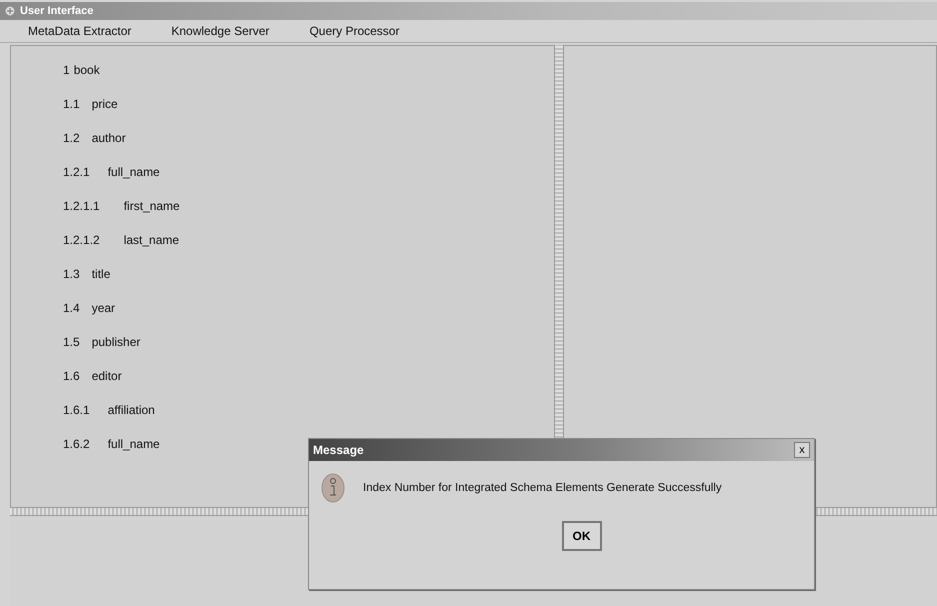 This screenshot has height=606, width=937. What do you see at coordinates (354, 31) in the screenshot?
I see `menu-item: Query Processor` at bounding box center [354, 31].